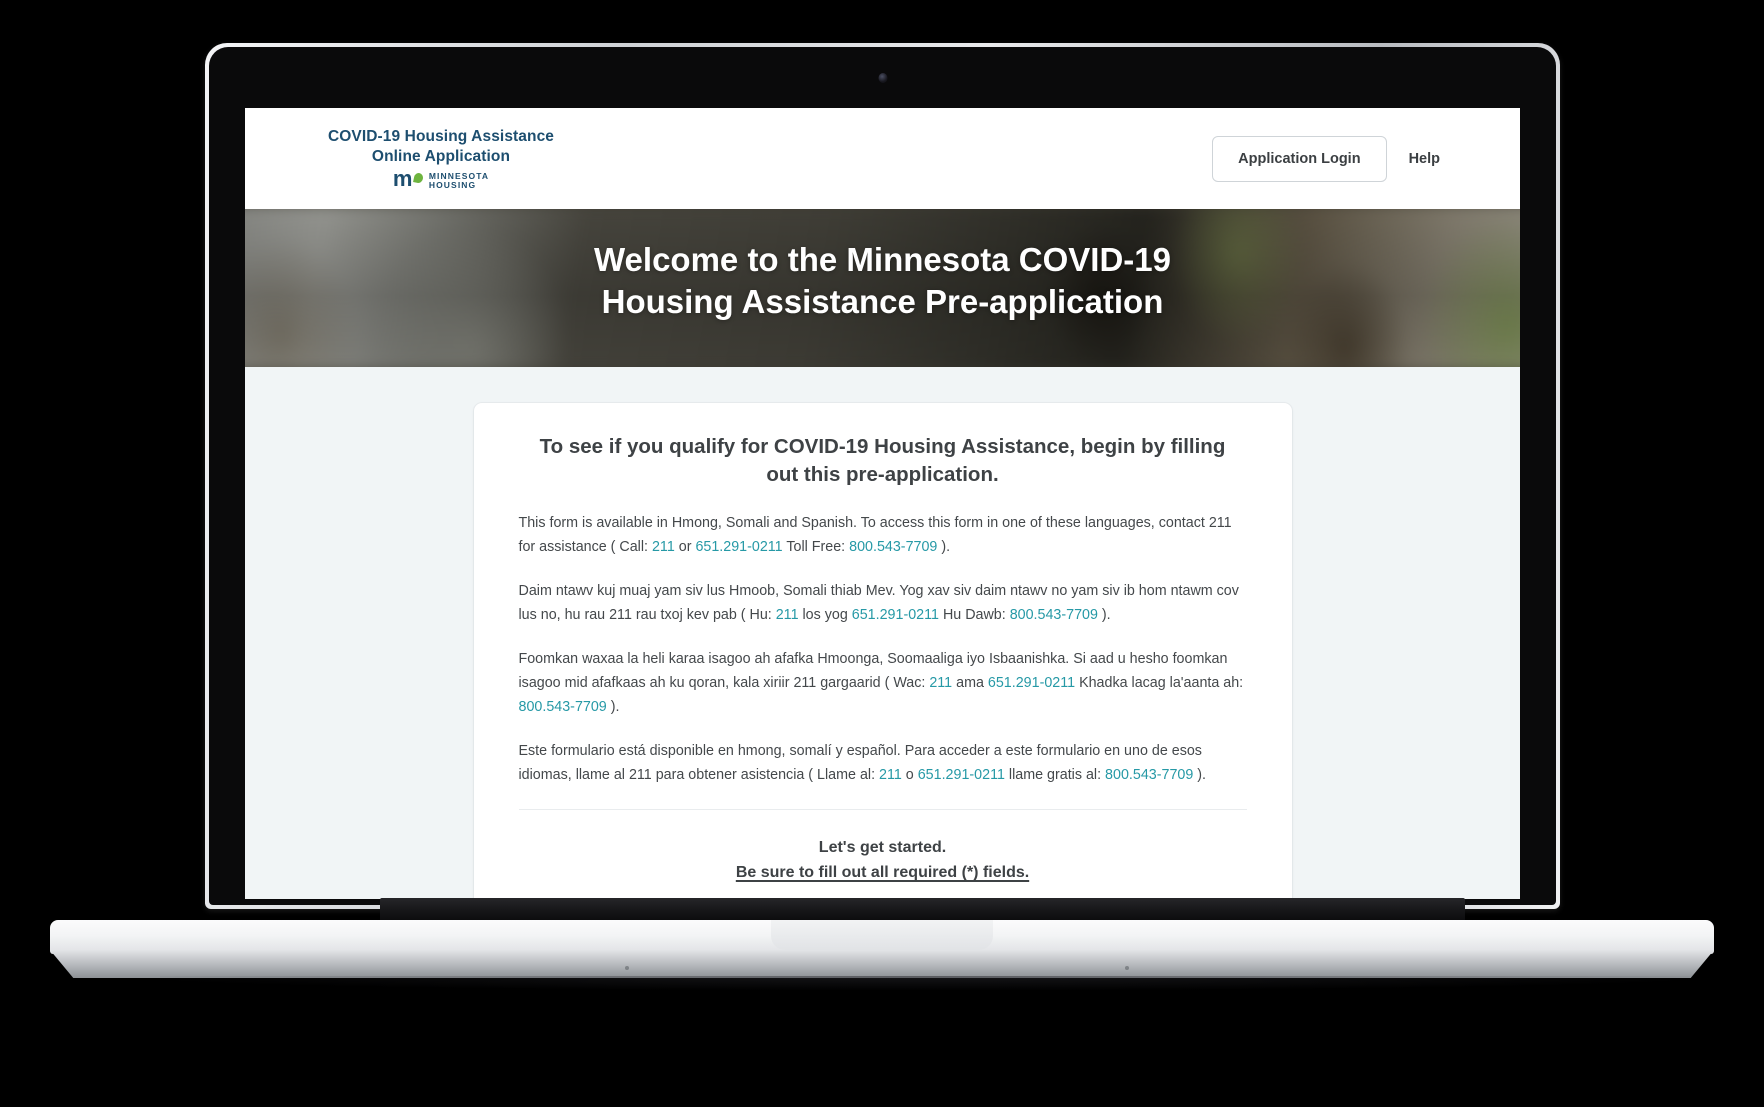 The width and height of the screenshot is (1764, 1107). Describe the element at coordinates (441, 156) in the screenshot. I see `brand-title-line-2: Online Application` at that location.